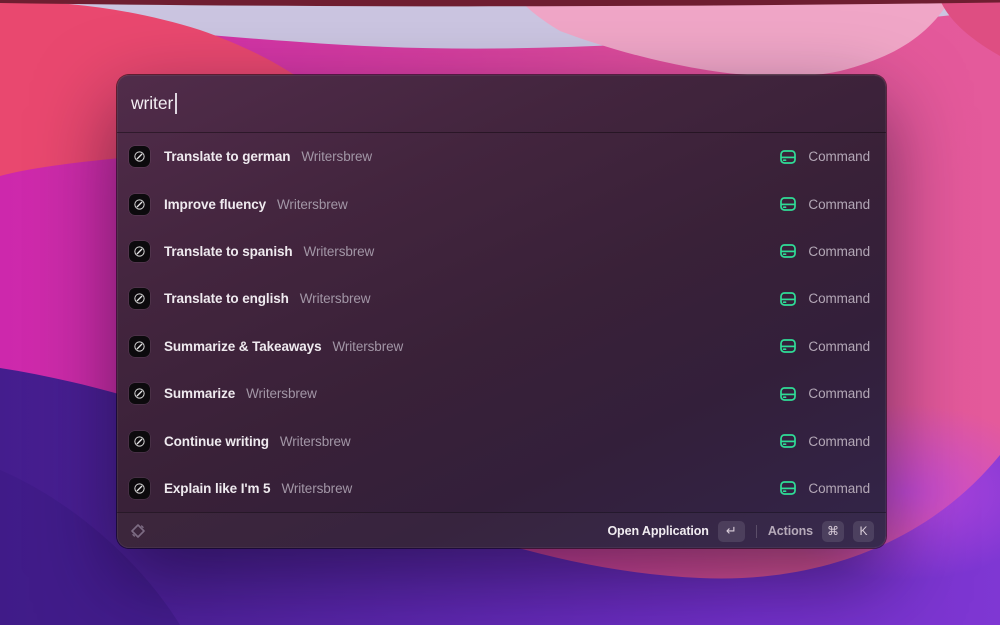 The height and width of the screenshot is (625, 1000). I want to click on result-title: Summarize & Takeaways, so click(243, 346).